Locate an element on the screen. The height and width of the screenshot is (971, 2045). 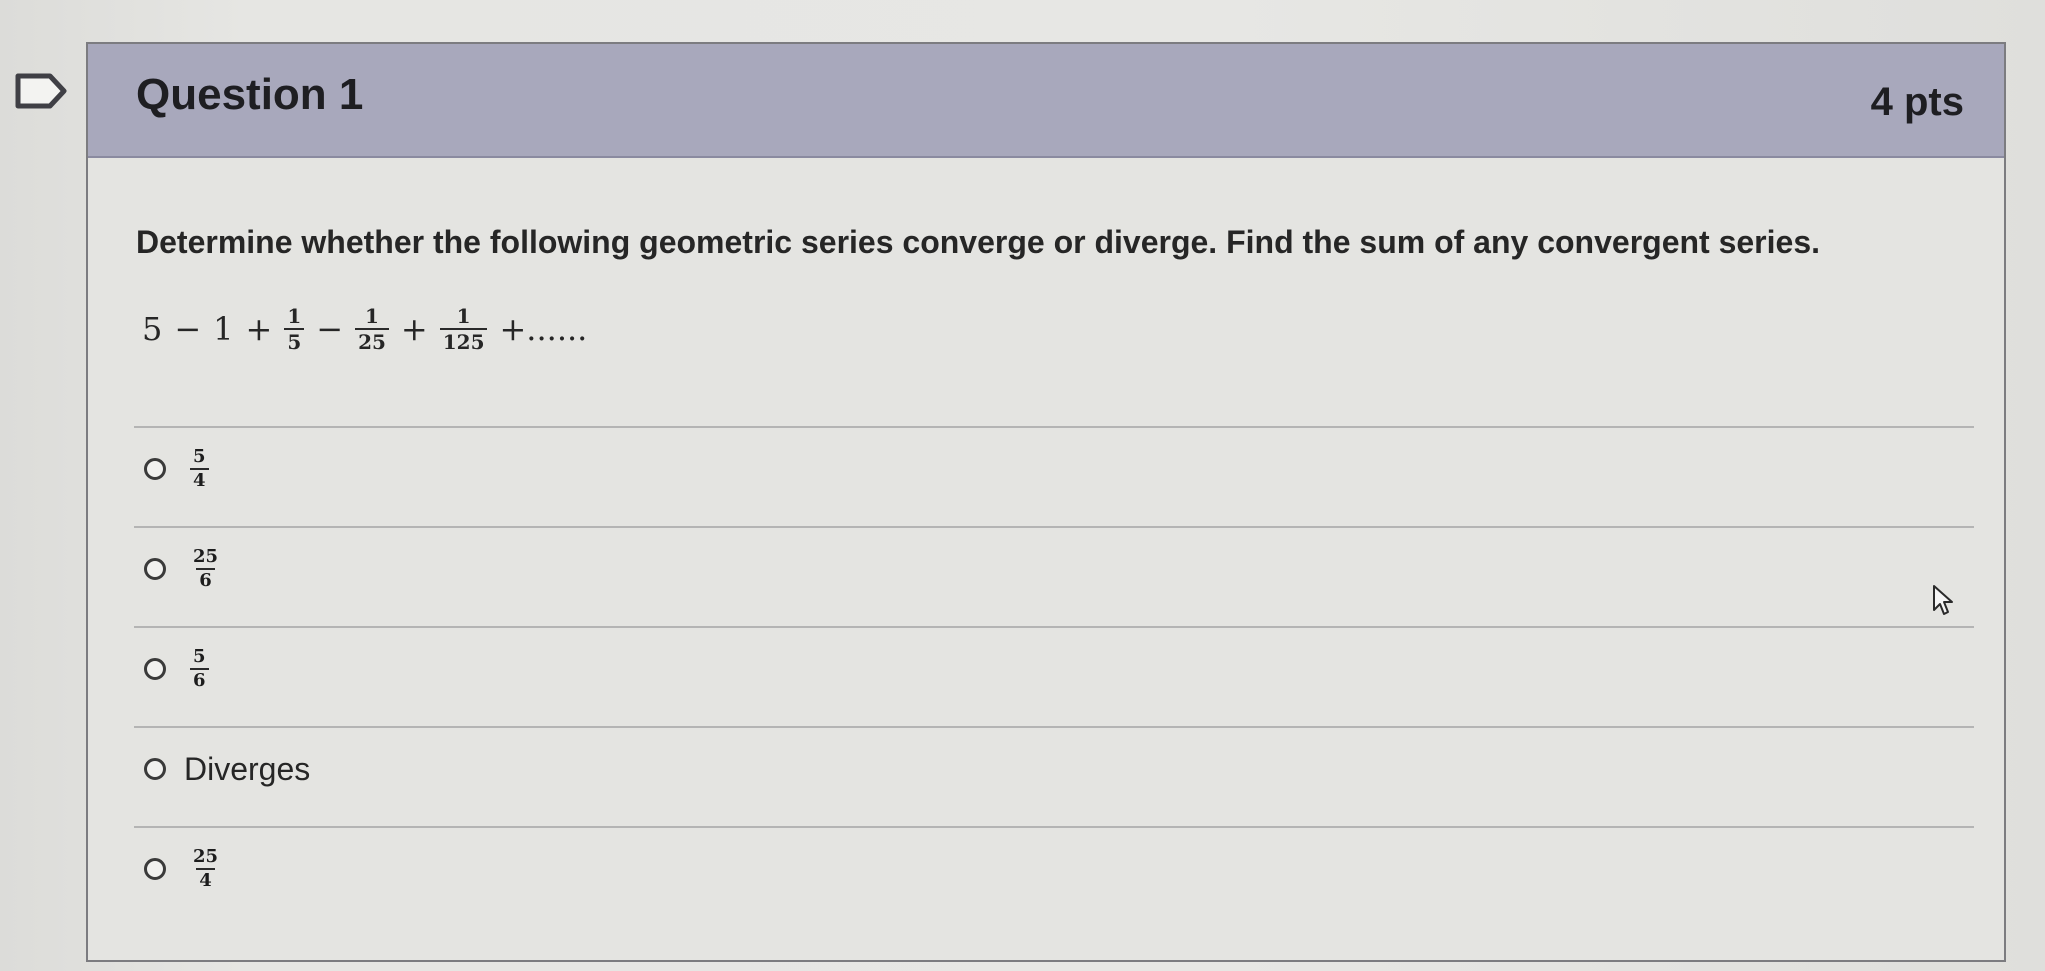
series-fraction: 1 5 is located at coordinates (294, 328).